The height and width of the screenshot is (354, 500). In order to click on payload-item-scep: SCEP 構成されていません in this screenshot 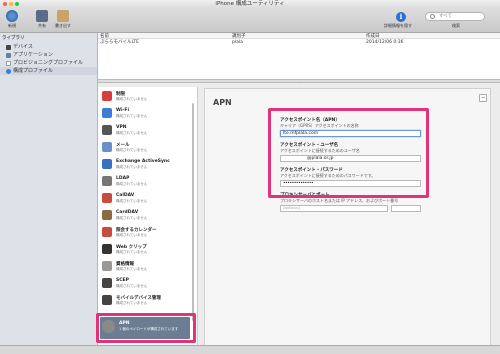, I will do `click(148, 284)`.